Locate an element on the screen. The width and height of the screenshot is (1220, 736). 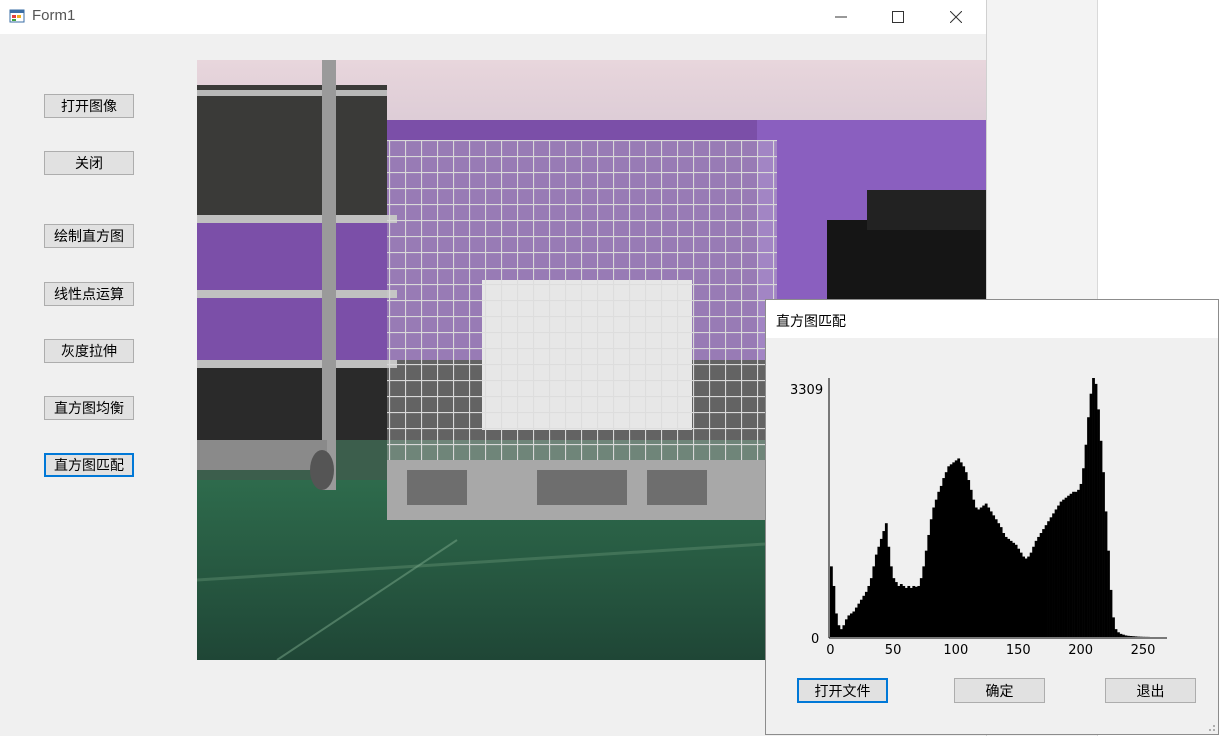
x-tick-label: 100 is located at coordinates (955, 650).